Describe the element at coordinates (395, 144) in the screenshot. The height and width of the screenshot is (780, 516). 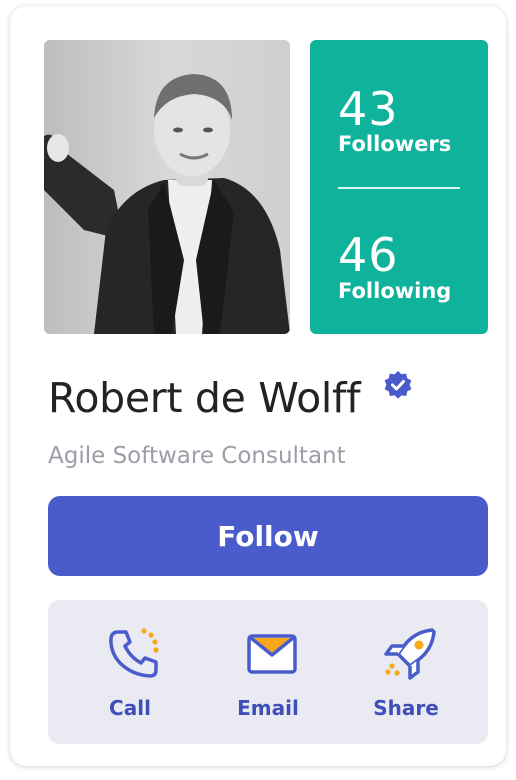
I see `followers-label: Followers` at that location.